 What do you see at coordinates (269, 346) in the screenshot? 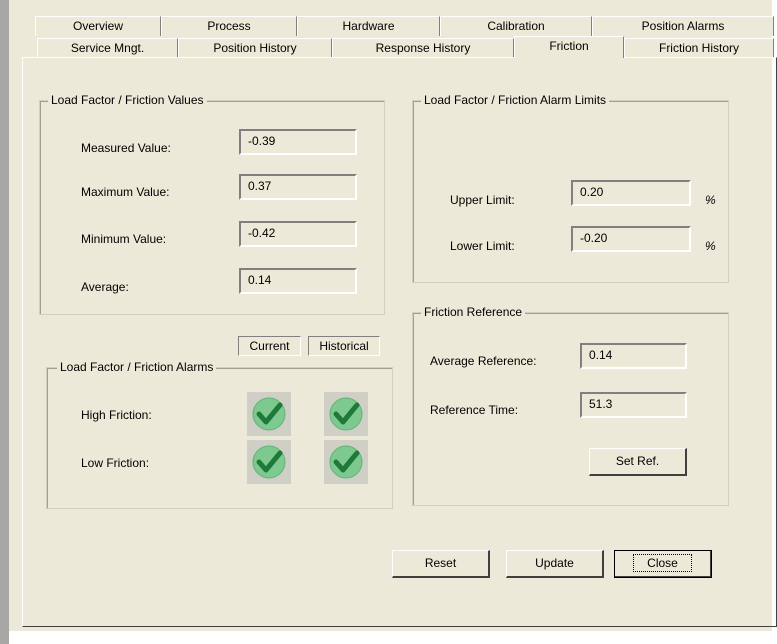
I see `column-current: Current` at bounding box center [269, 346].